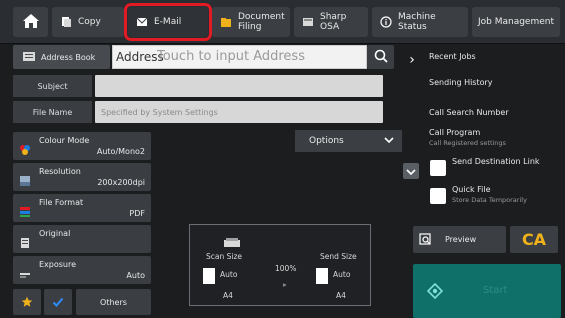 This screenshot has width=565, height=318. I want to click on resolution-button: Resolution 200x200dpi, so click(82, 177).